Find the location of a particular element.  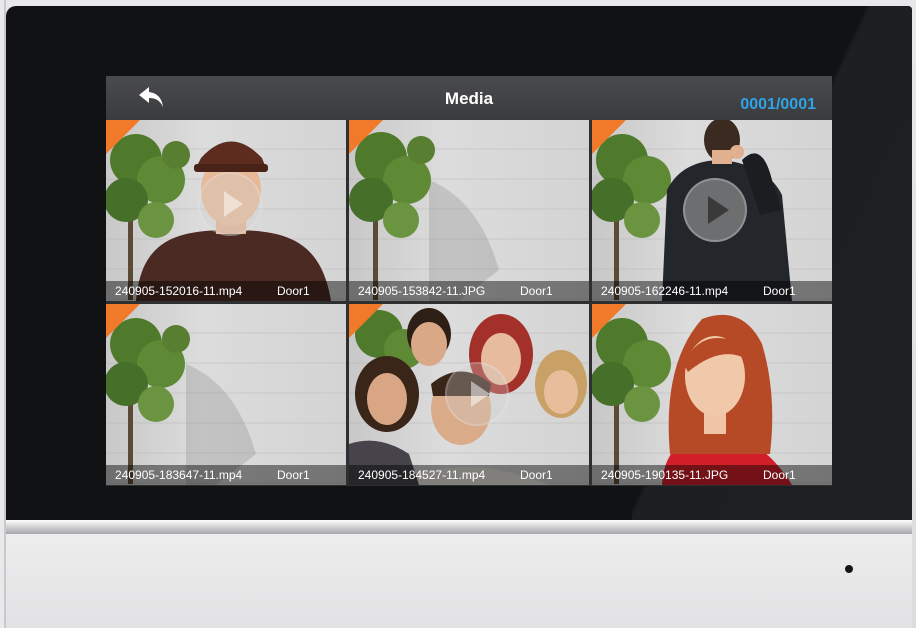

thumbnail-caption: 240905-190135-11.JPG Door1 is located at coordinates (712, 475).